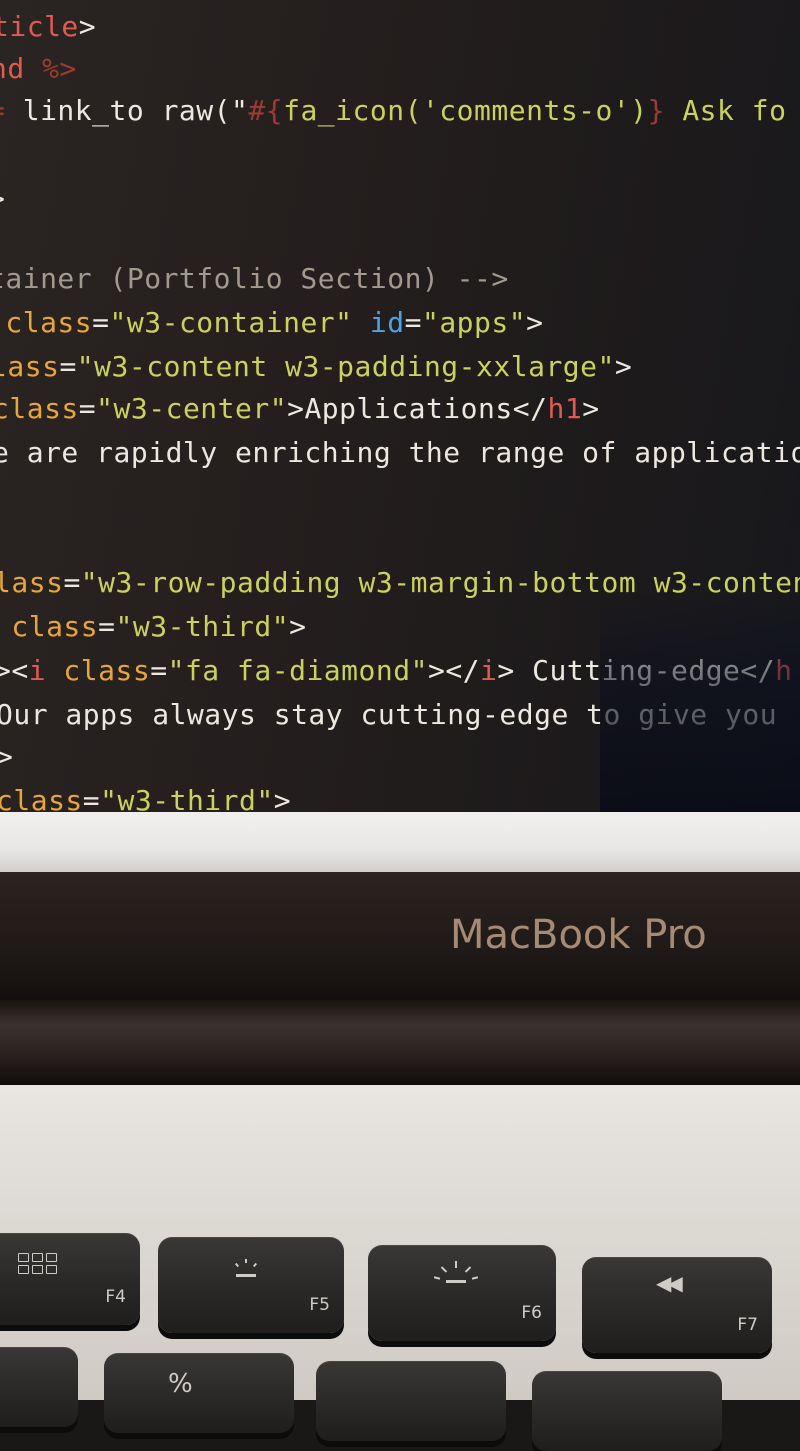  I want to click on rewind-icon: ◀◀, so click(669, 1283).